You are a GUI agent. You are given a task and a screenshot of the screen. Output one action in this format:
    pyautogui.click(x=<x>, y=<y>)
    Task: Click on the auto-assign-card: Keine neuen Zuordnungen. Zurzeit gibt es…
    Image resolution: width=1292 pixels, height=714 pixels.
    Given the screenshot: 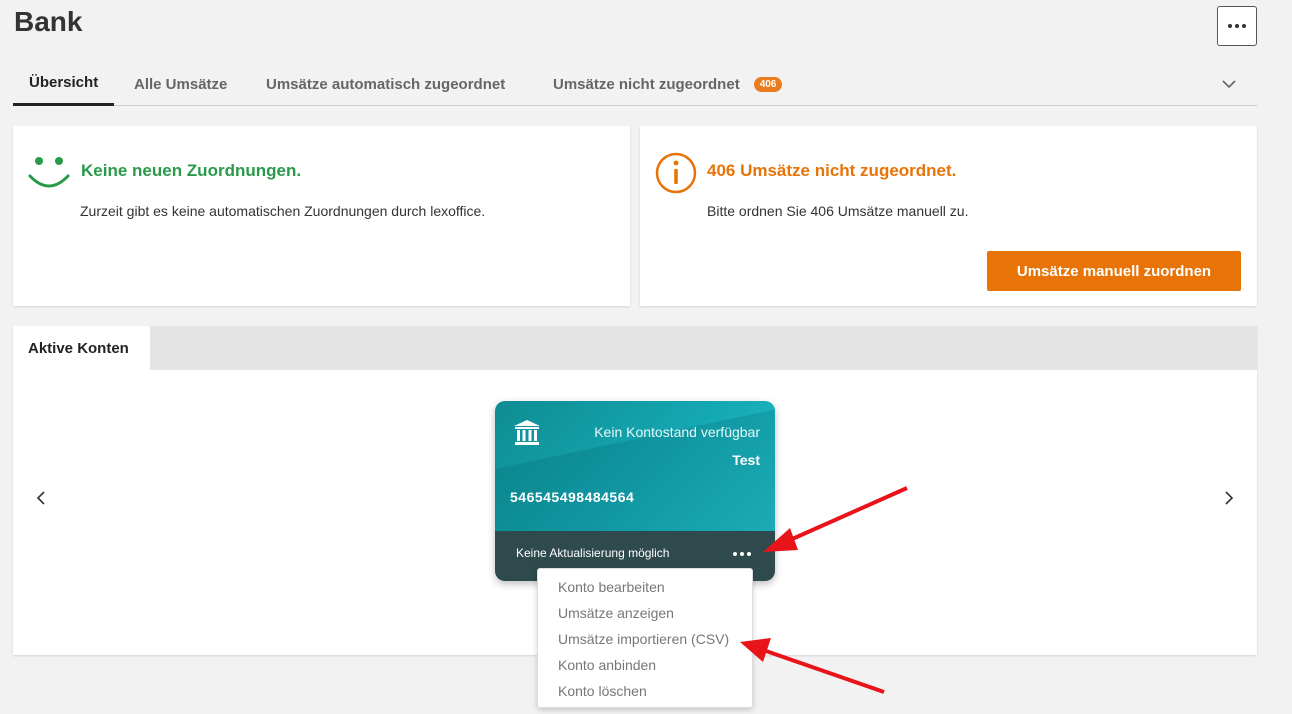 What is the action you would take?
    pyautogui.click(x=321, y=216)
    